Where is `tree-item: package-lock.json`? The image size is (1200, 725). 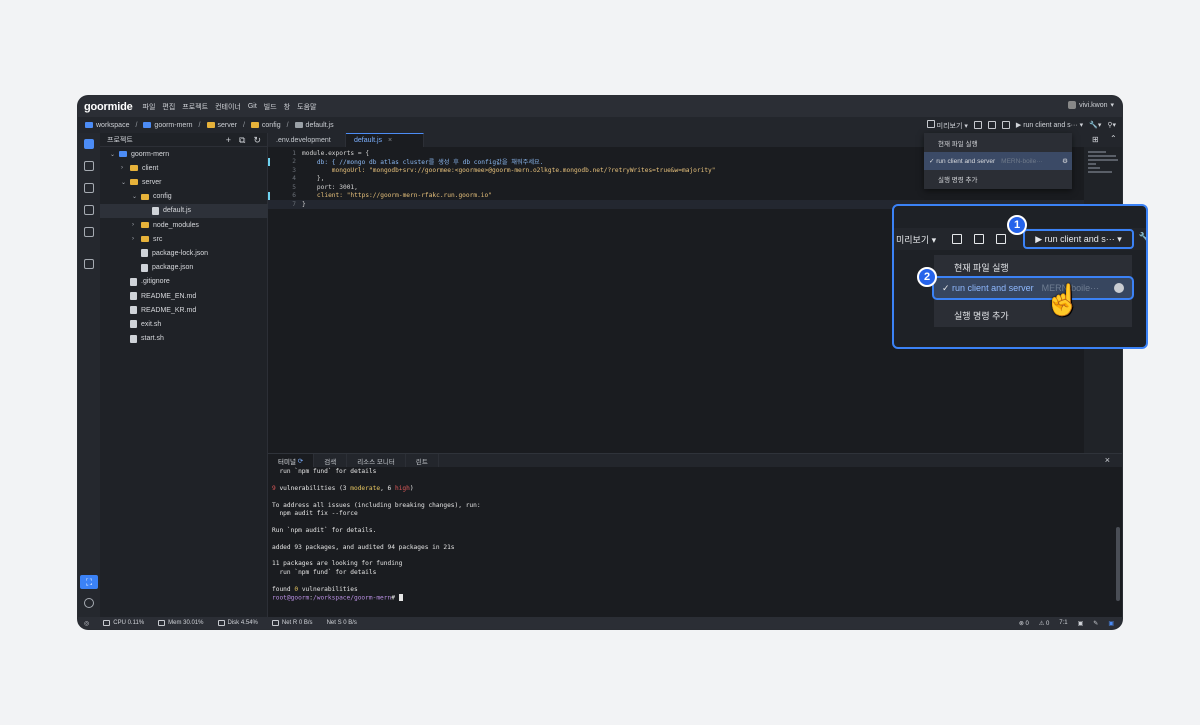 tree-item: package-lock.json is located at coordinates (184, 253).